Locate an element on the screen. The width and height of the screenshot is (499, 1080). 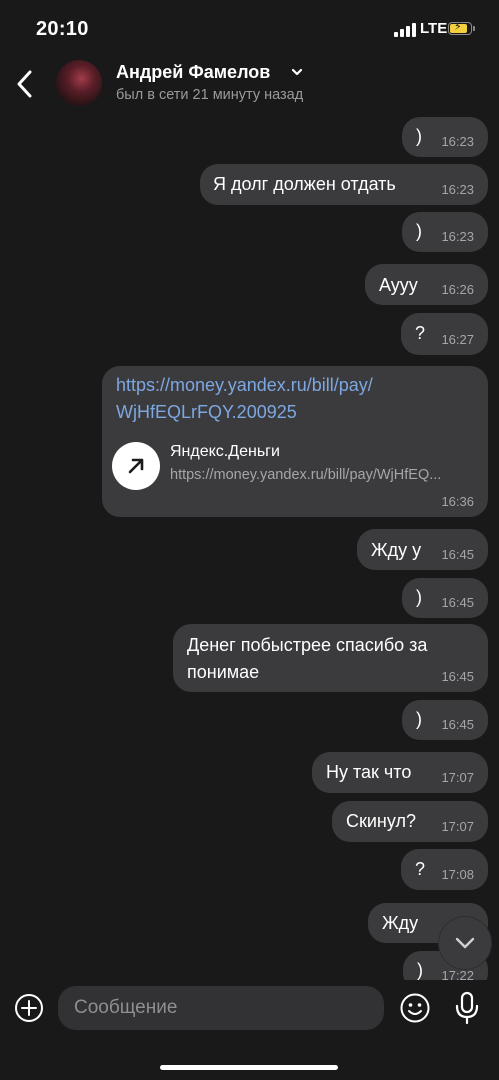
arrow-up-right-icon is located at coordinates (136, 466).